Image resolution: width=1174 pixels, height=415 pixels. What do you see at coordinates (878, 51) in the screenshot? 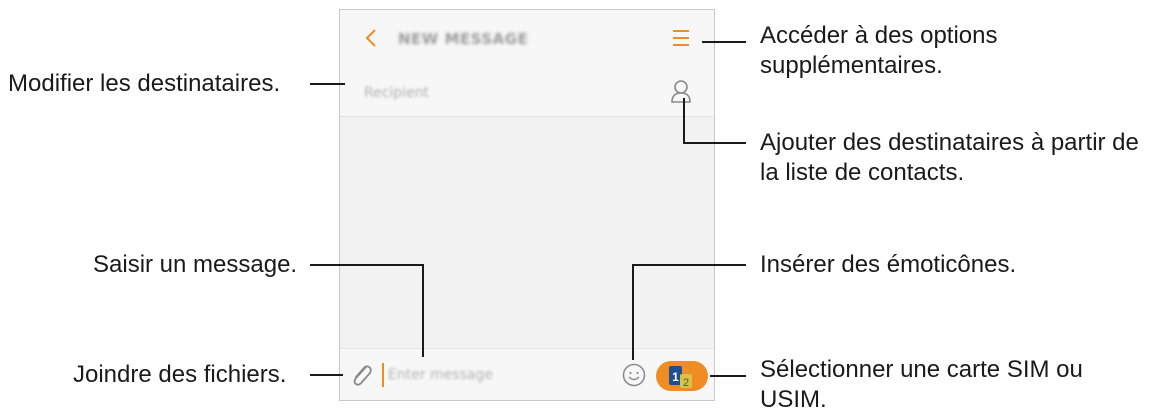
I see `callout-more-options: Accéder à des options supplémentaires.` at bounding box center [878, 51].